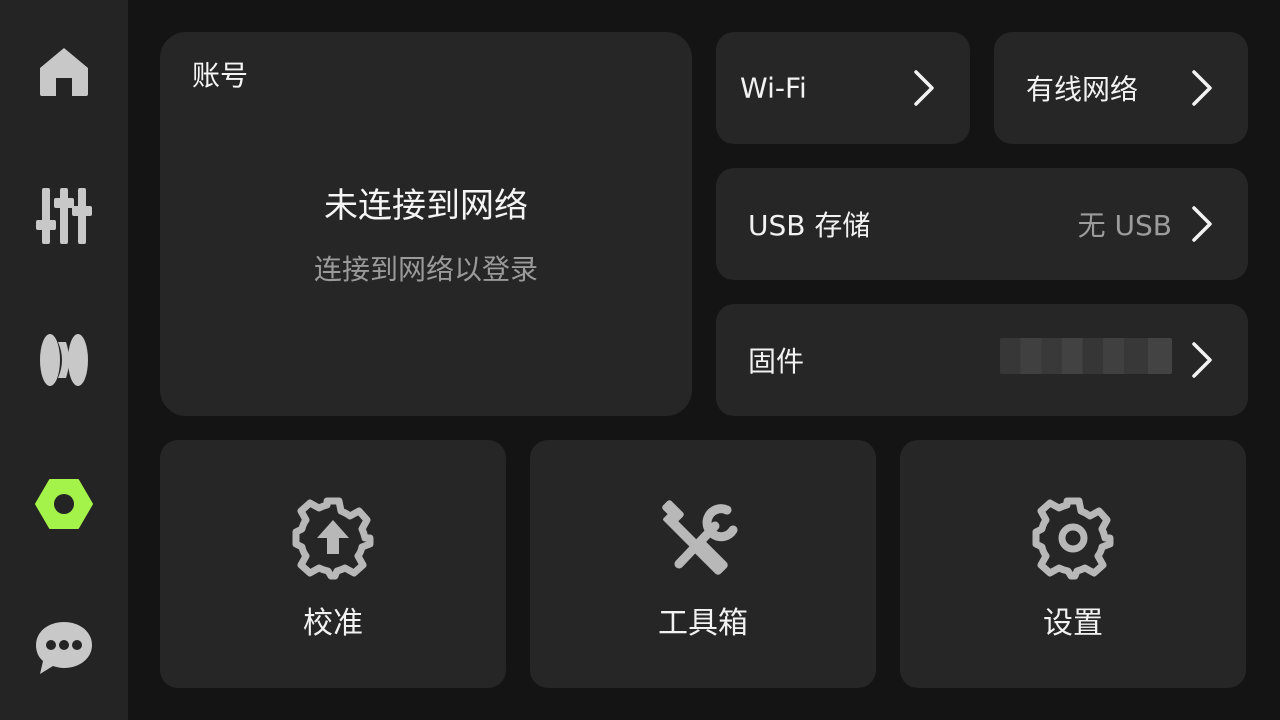  What do you see at coordinates (773, 88) in the screenshot?
I see `wifi-label: Wi-Fi` at bounding box center [773, 88].